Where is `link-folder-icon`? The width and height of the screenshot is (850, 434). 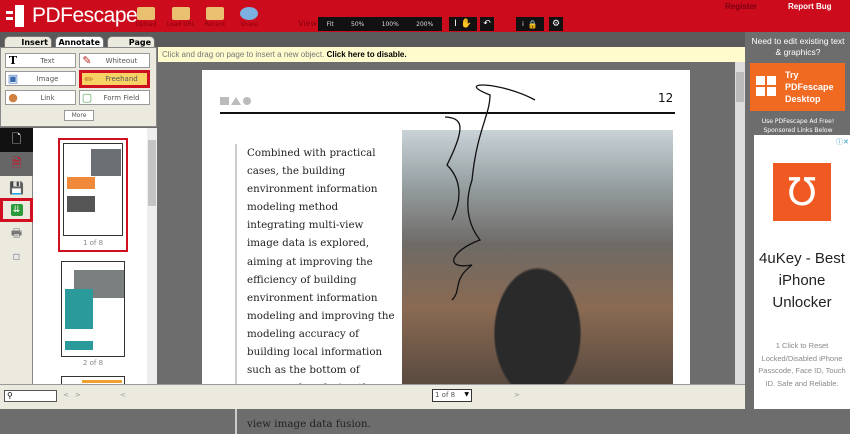 link-folder-icon is located at coordinates (181, 13).